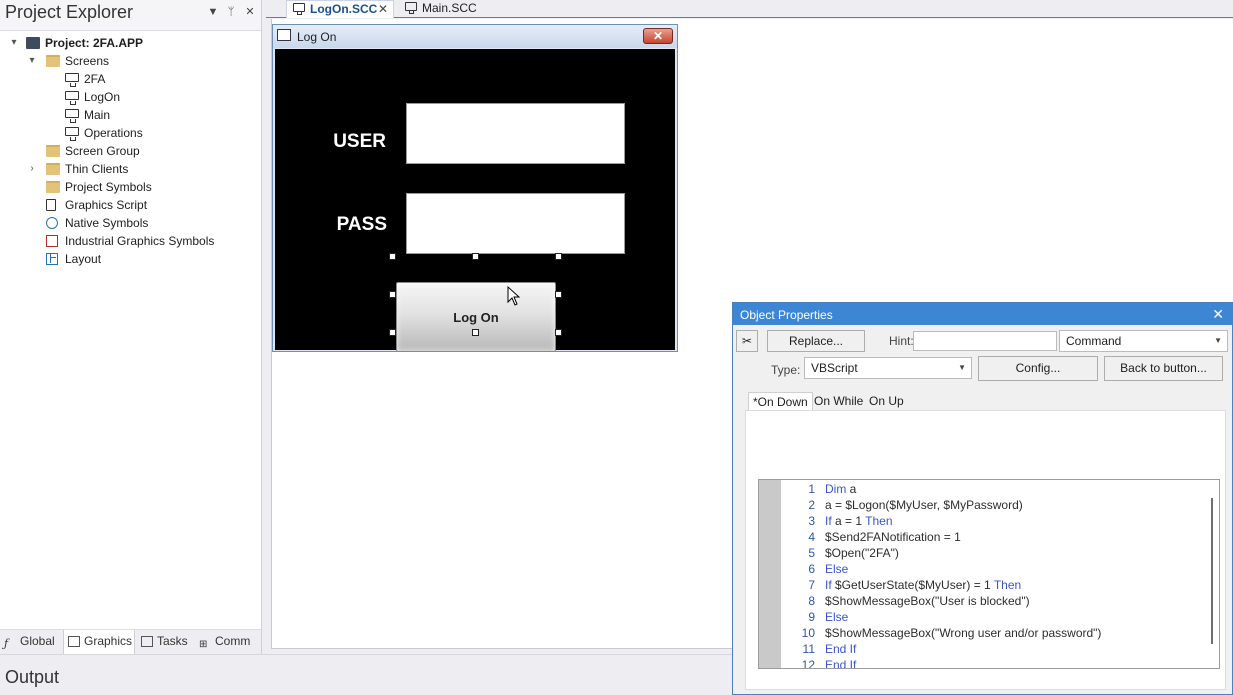 Image resolution: width=1233 pixels, height=695 pixels. I want to click on tab-on-up: On Up, so click(886, 401).